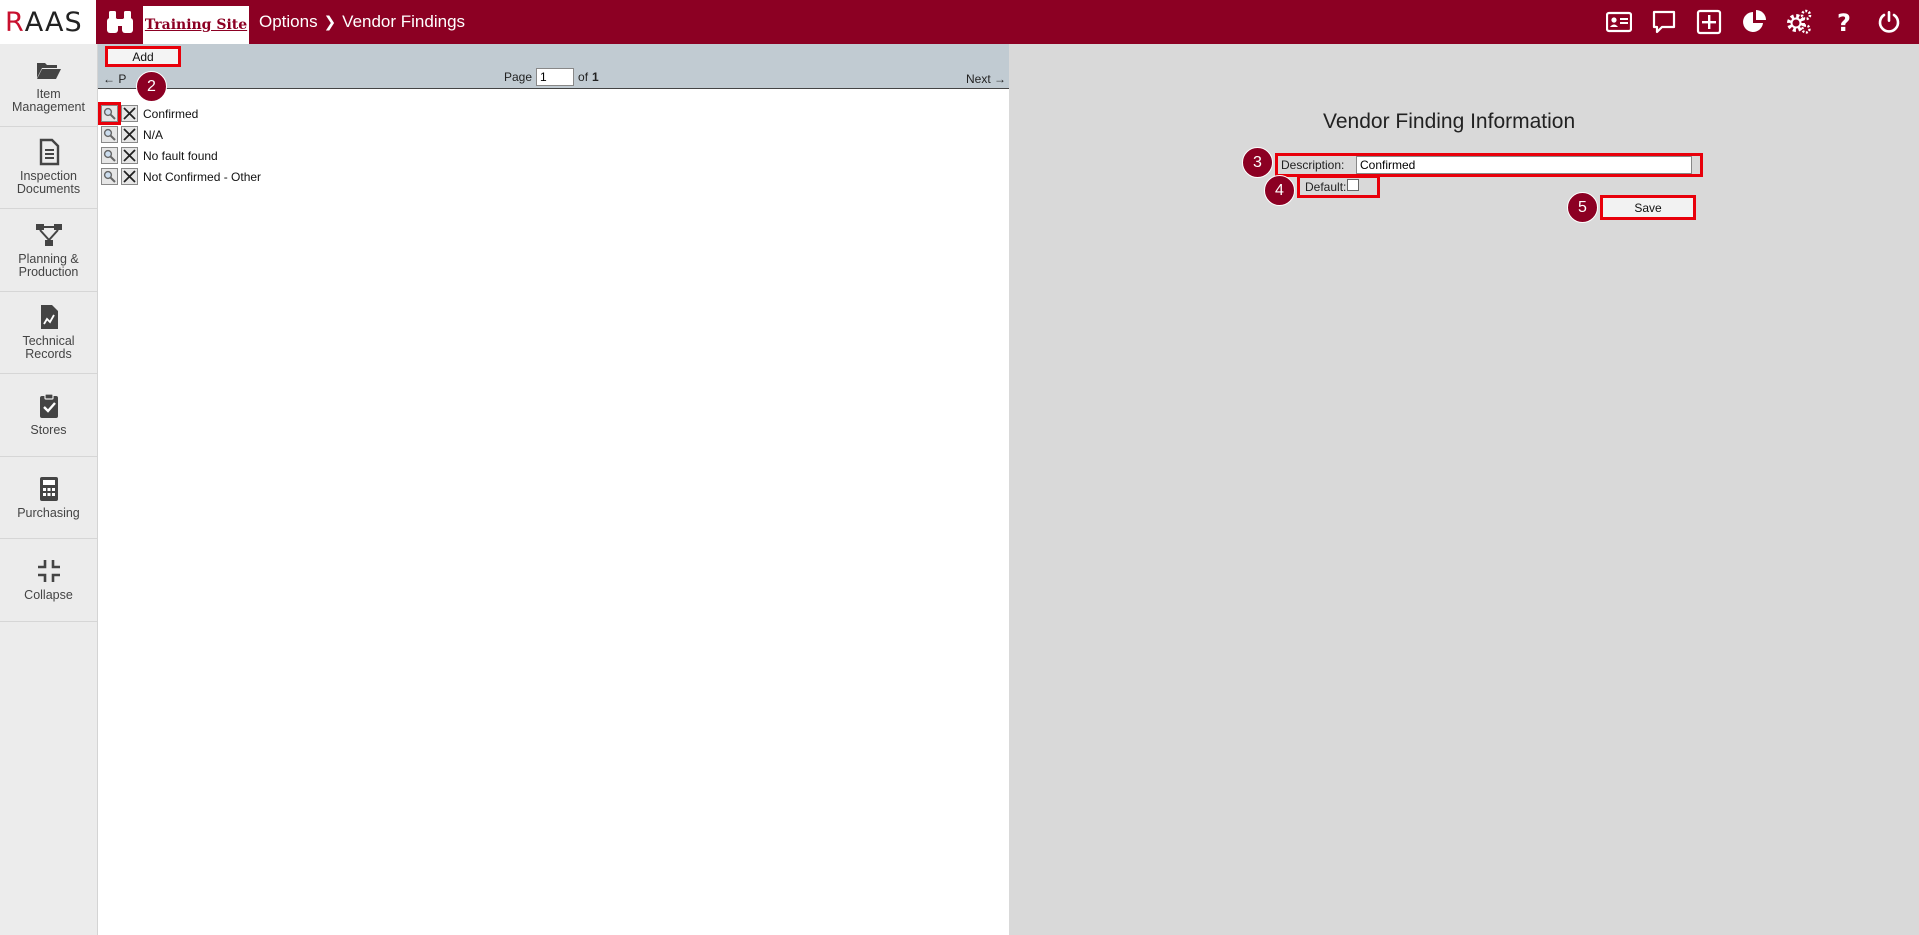 This screenshot has width=1919, height=935. What do you see at coordinates (49, 152) in the screenshot?
I see `document-icon` at bounding box center [49, 152].